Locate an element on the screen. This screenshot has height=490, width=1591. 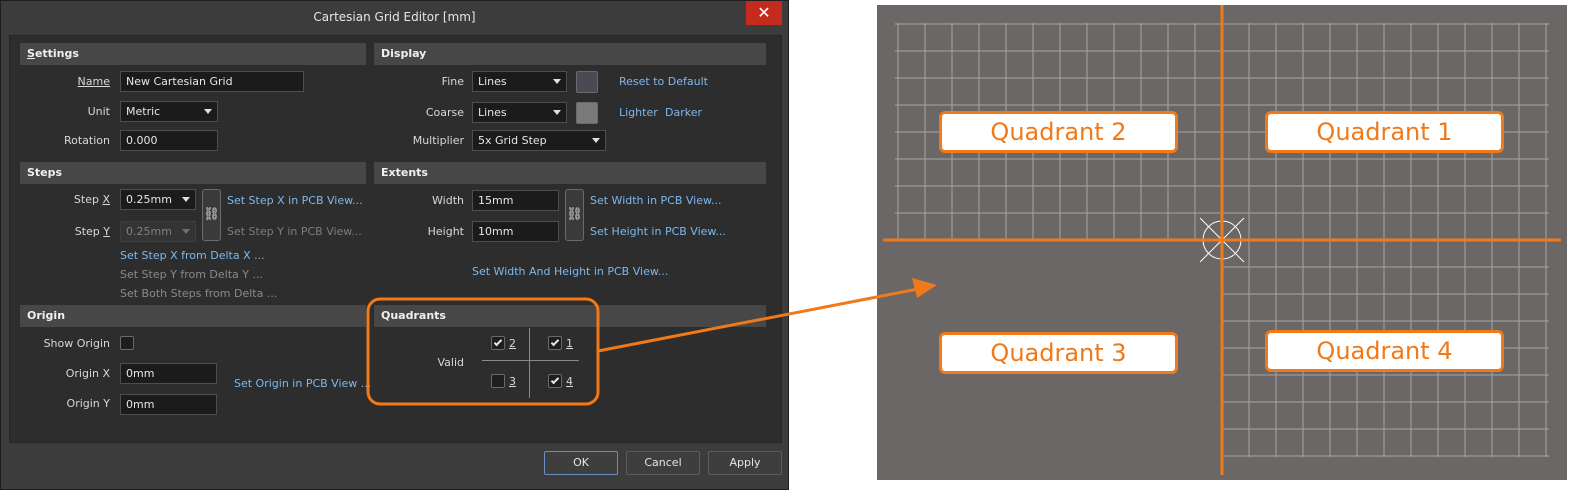
callout-arrow-line is located at coordinates (758, 320).